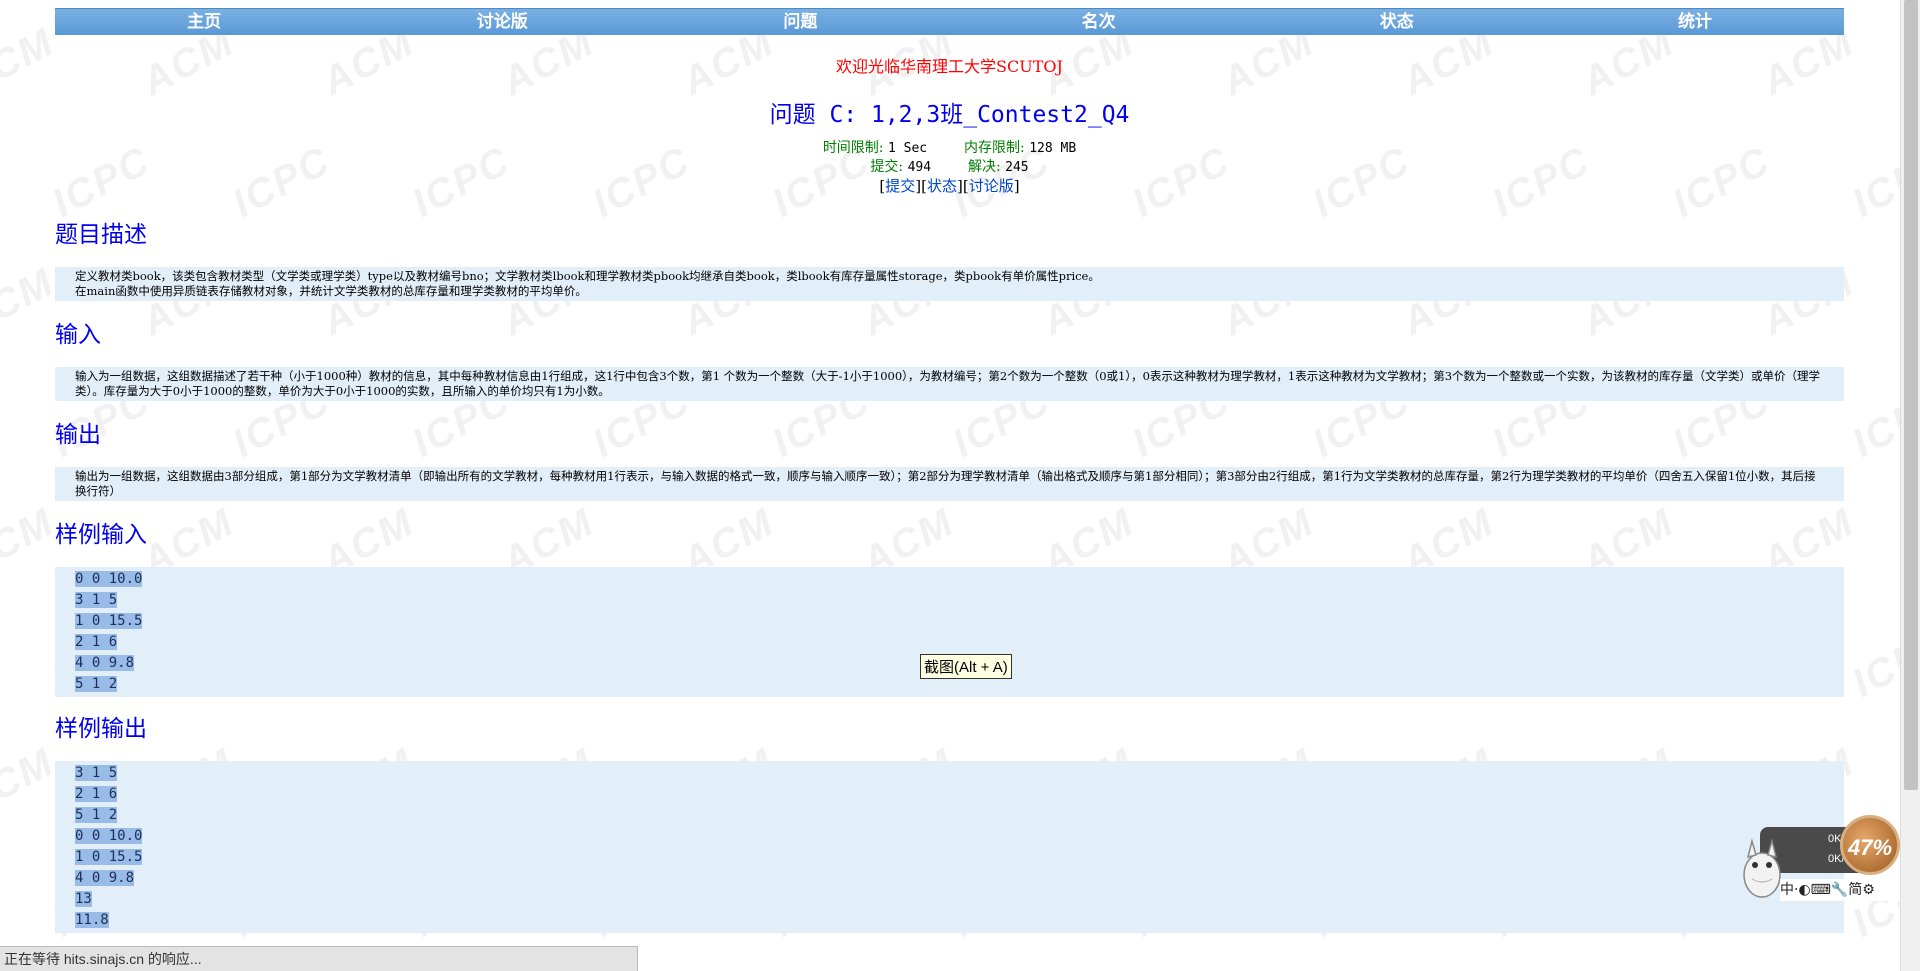 This screenshot has height=971, width=1920. Describe the element at coordinates (907, 148) in the screenshot. I see `time-limit-value: 1 Sec` at that location.